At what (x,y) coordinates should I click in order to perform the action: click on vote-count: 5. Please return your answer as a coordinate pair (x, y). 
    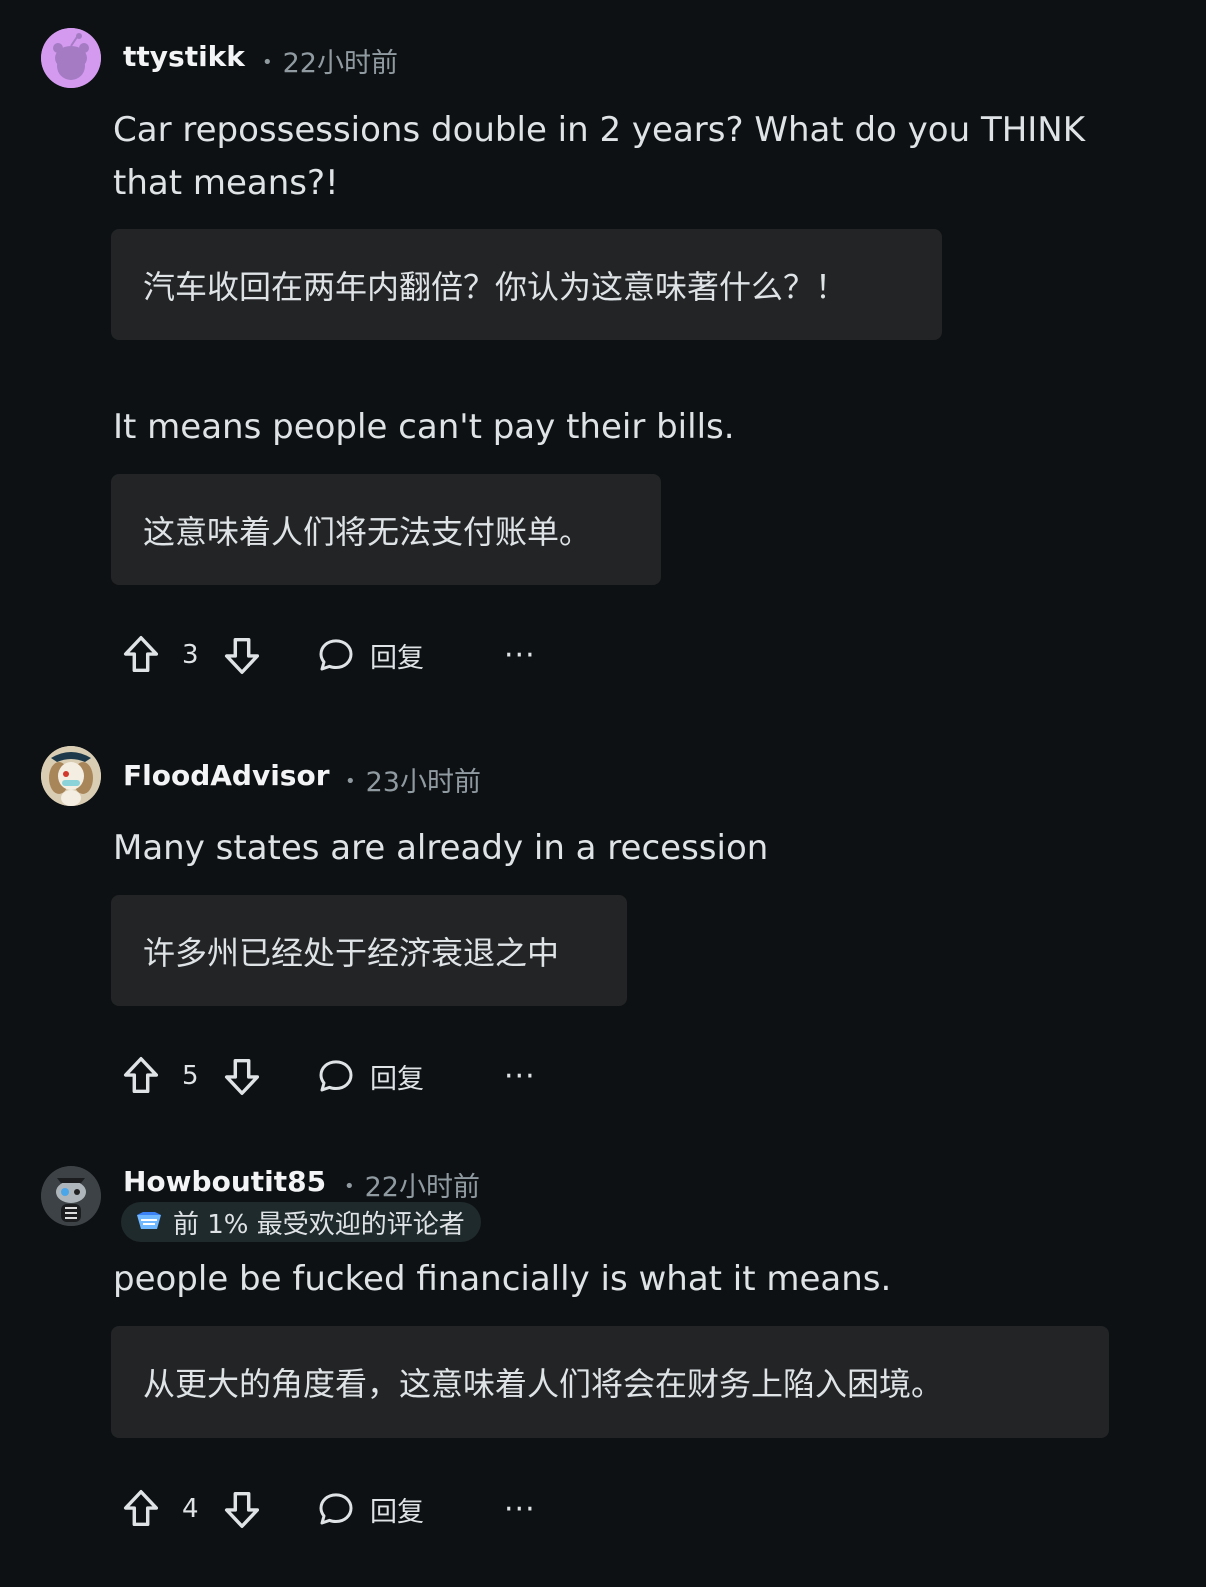
    Looking at the image, I should click on (190, 1076).